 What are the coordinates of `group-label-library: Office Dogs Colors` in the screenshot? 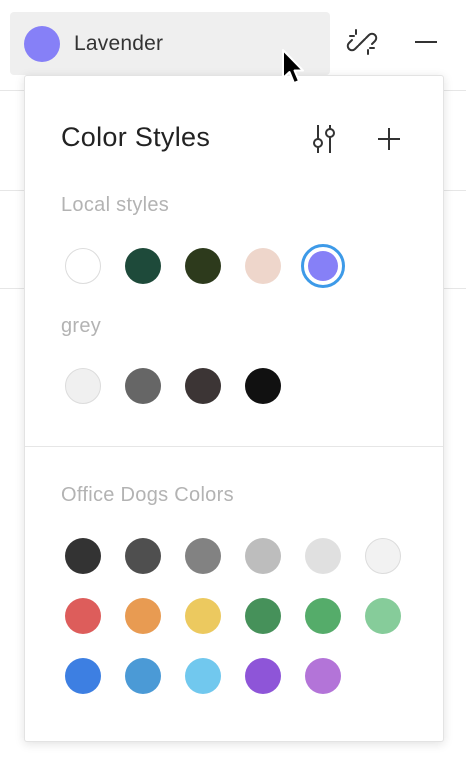 It's located at (147, 495).